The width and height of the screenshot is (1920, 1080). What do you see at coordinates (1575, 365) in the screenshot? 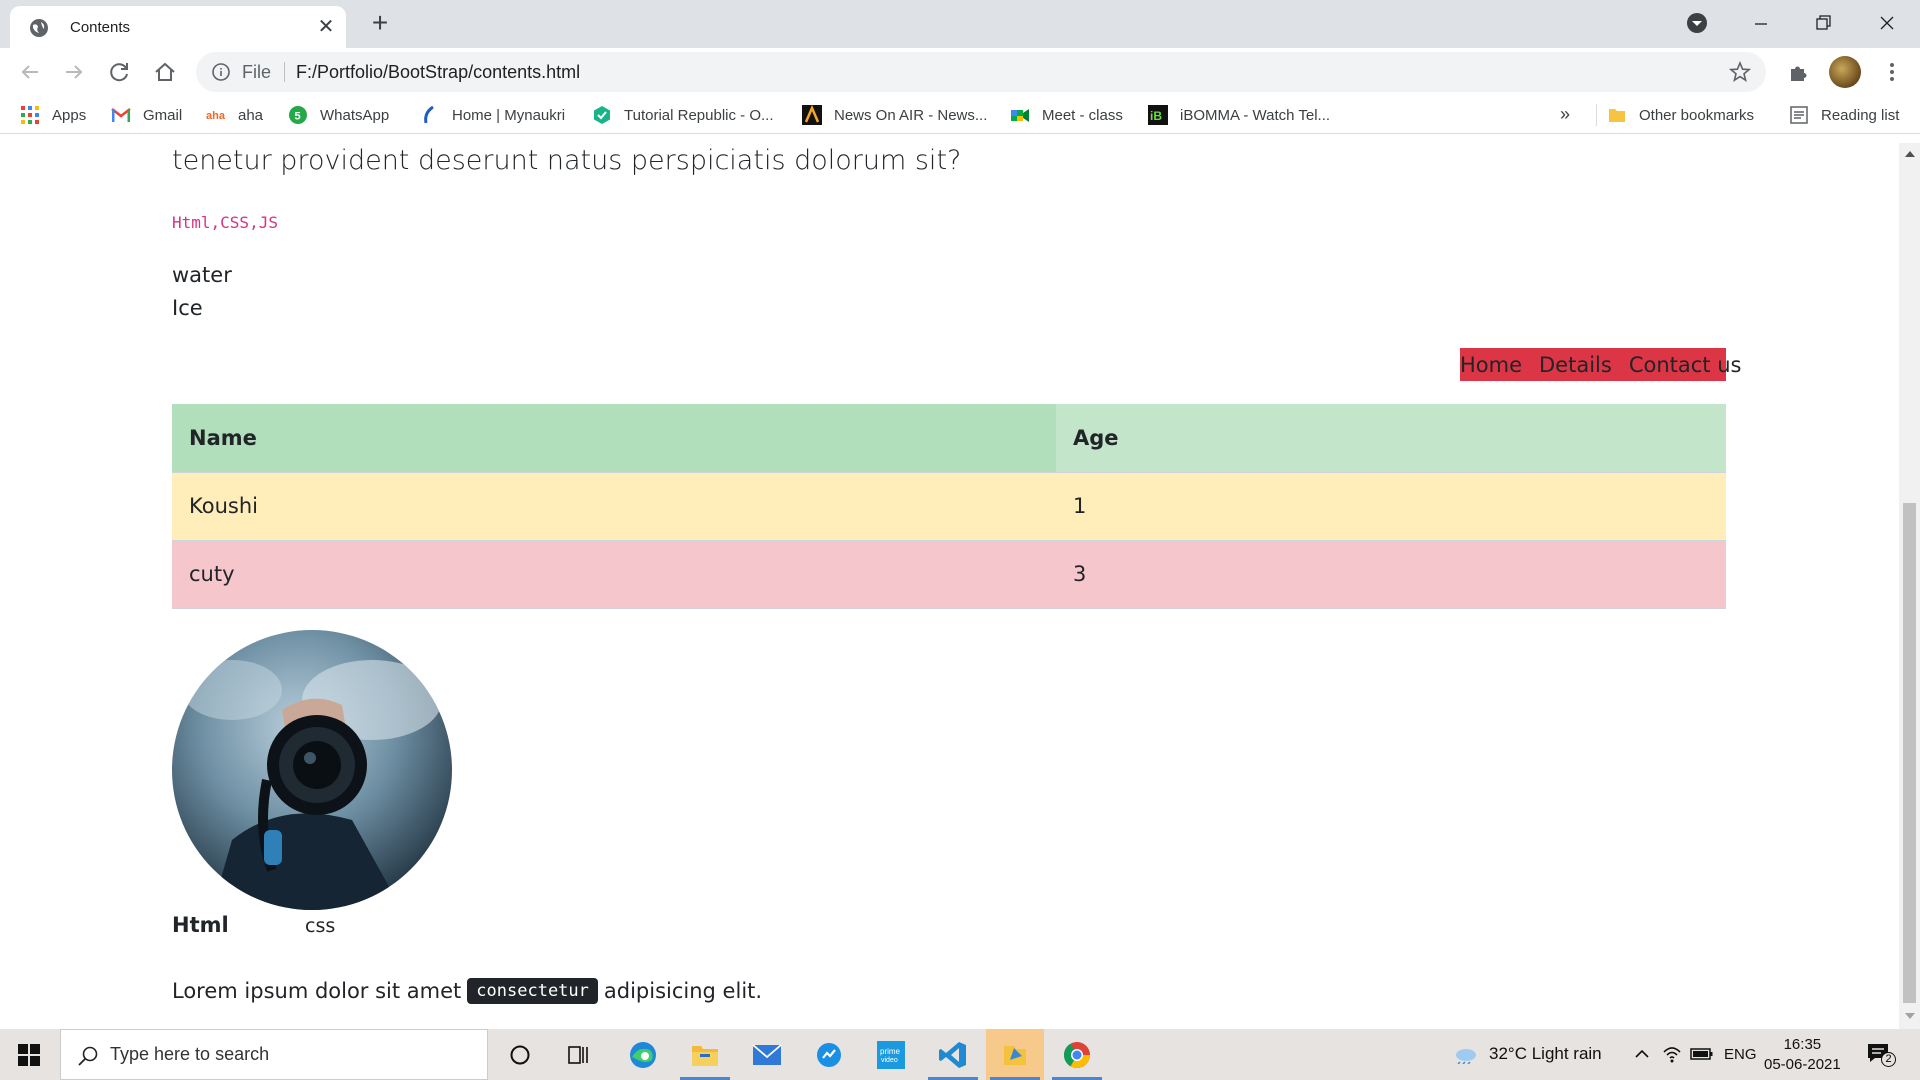
I see `nav-link-details: Details` at bounding box center [1575, 365].